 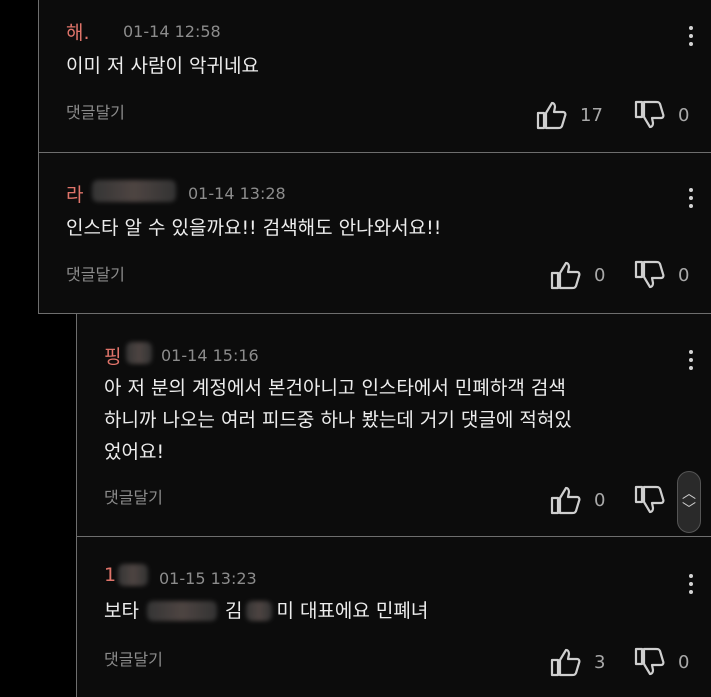 I want to click on comment-timestamp: 01-14 12:58, so click(x=172, y=31).